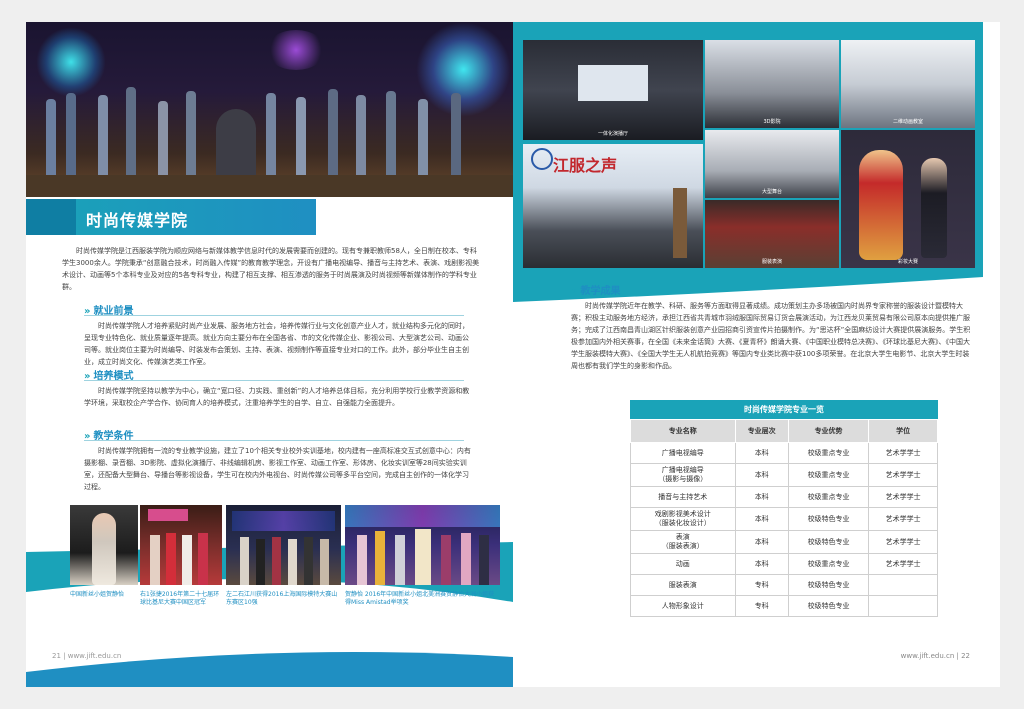 The width and height of the screenshot is (1024, 709). Describe the element at coordinates (97, 594) in the screenshot. I see `photo-caption: 中国新丝小姐贺静怡` at that location.